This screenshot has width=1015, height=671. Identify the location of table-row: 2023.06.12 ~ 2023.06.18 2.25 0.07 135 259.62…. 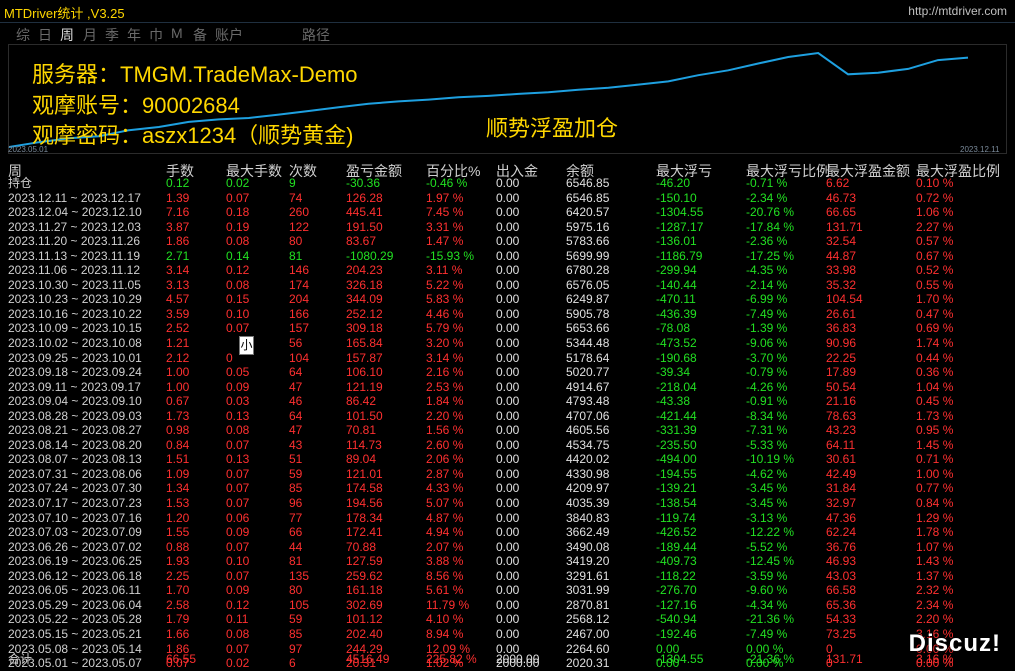
(507, 576).